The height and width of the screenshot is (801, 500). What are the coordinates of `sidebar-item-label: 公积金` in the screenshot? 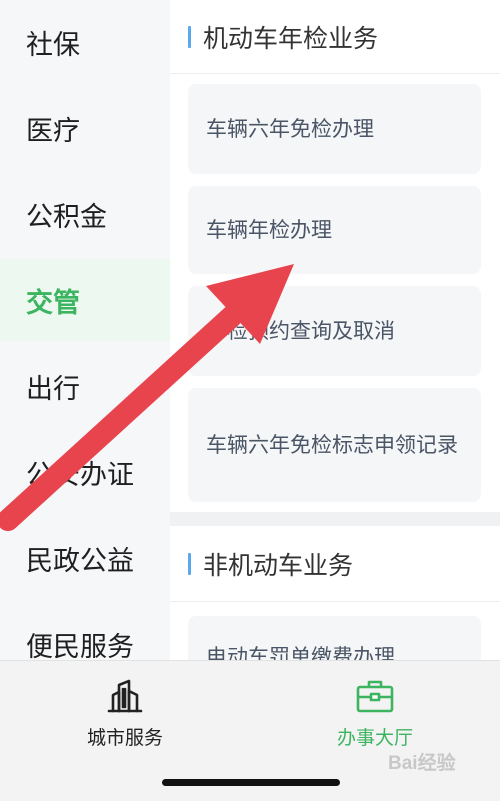 It's located at (66, 217).